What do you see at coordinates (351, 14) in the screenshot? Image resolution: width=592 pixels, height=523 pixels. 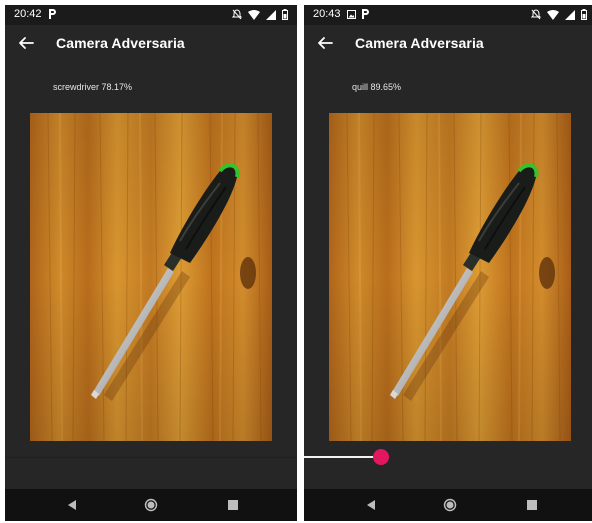 I see `image-notification-icon` at bounding box center [351, 14].